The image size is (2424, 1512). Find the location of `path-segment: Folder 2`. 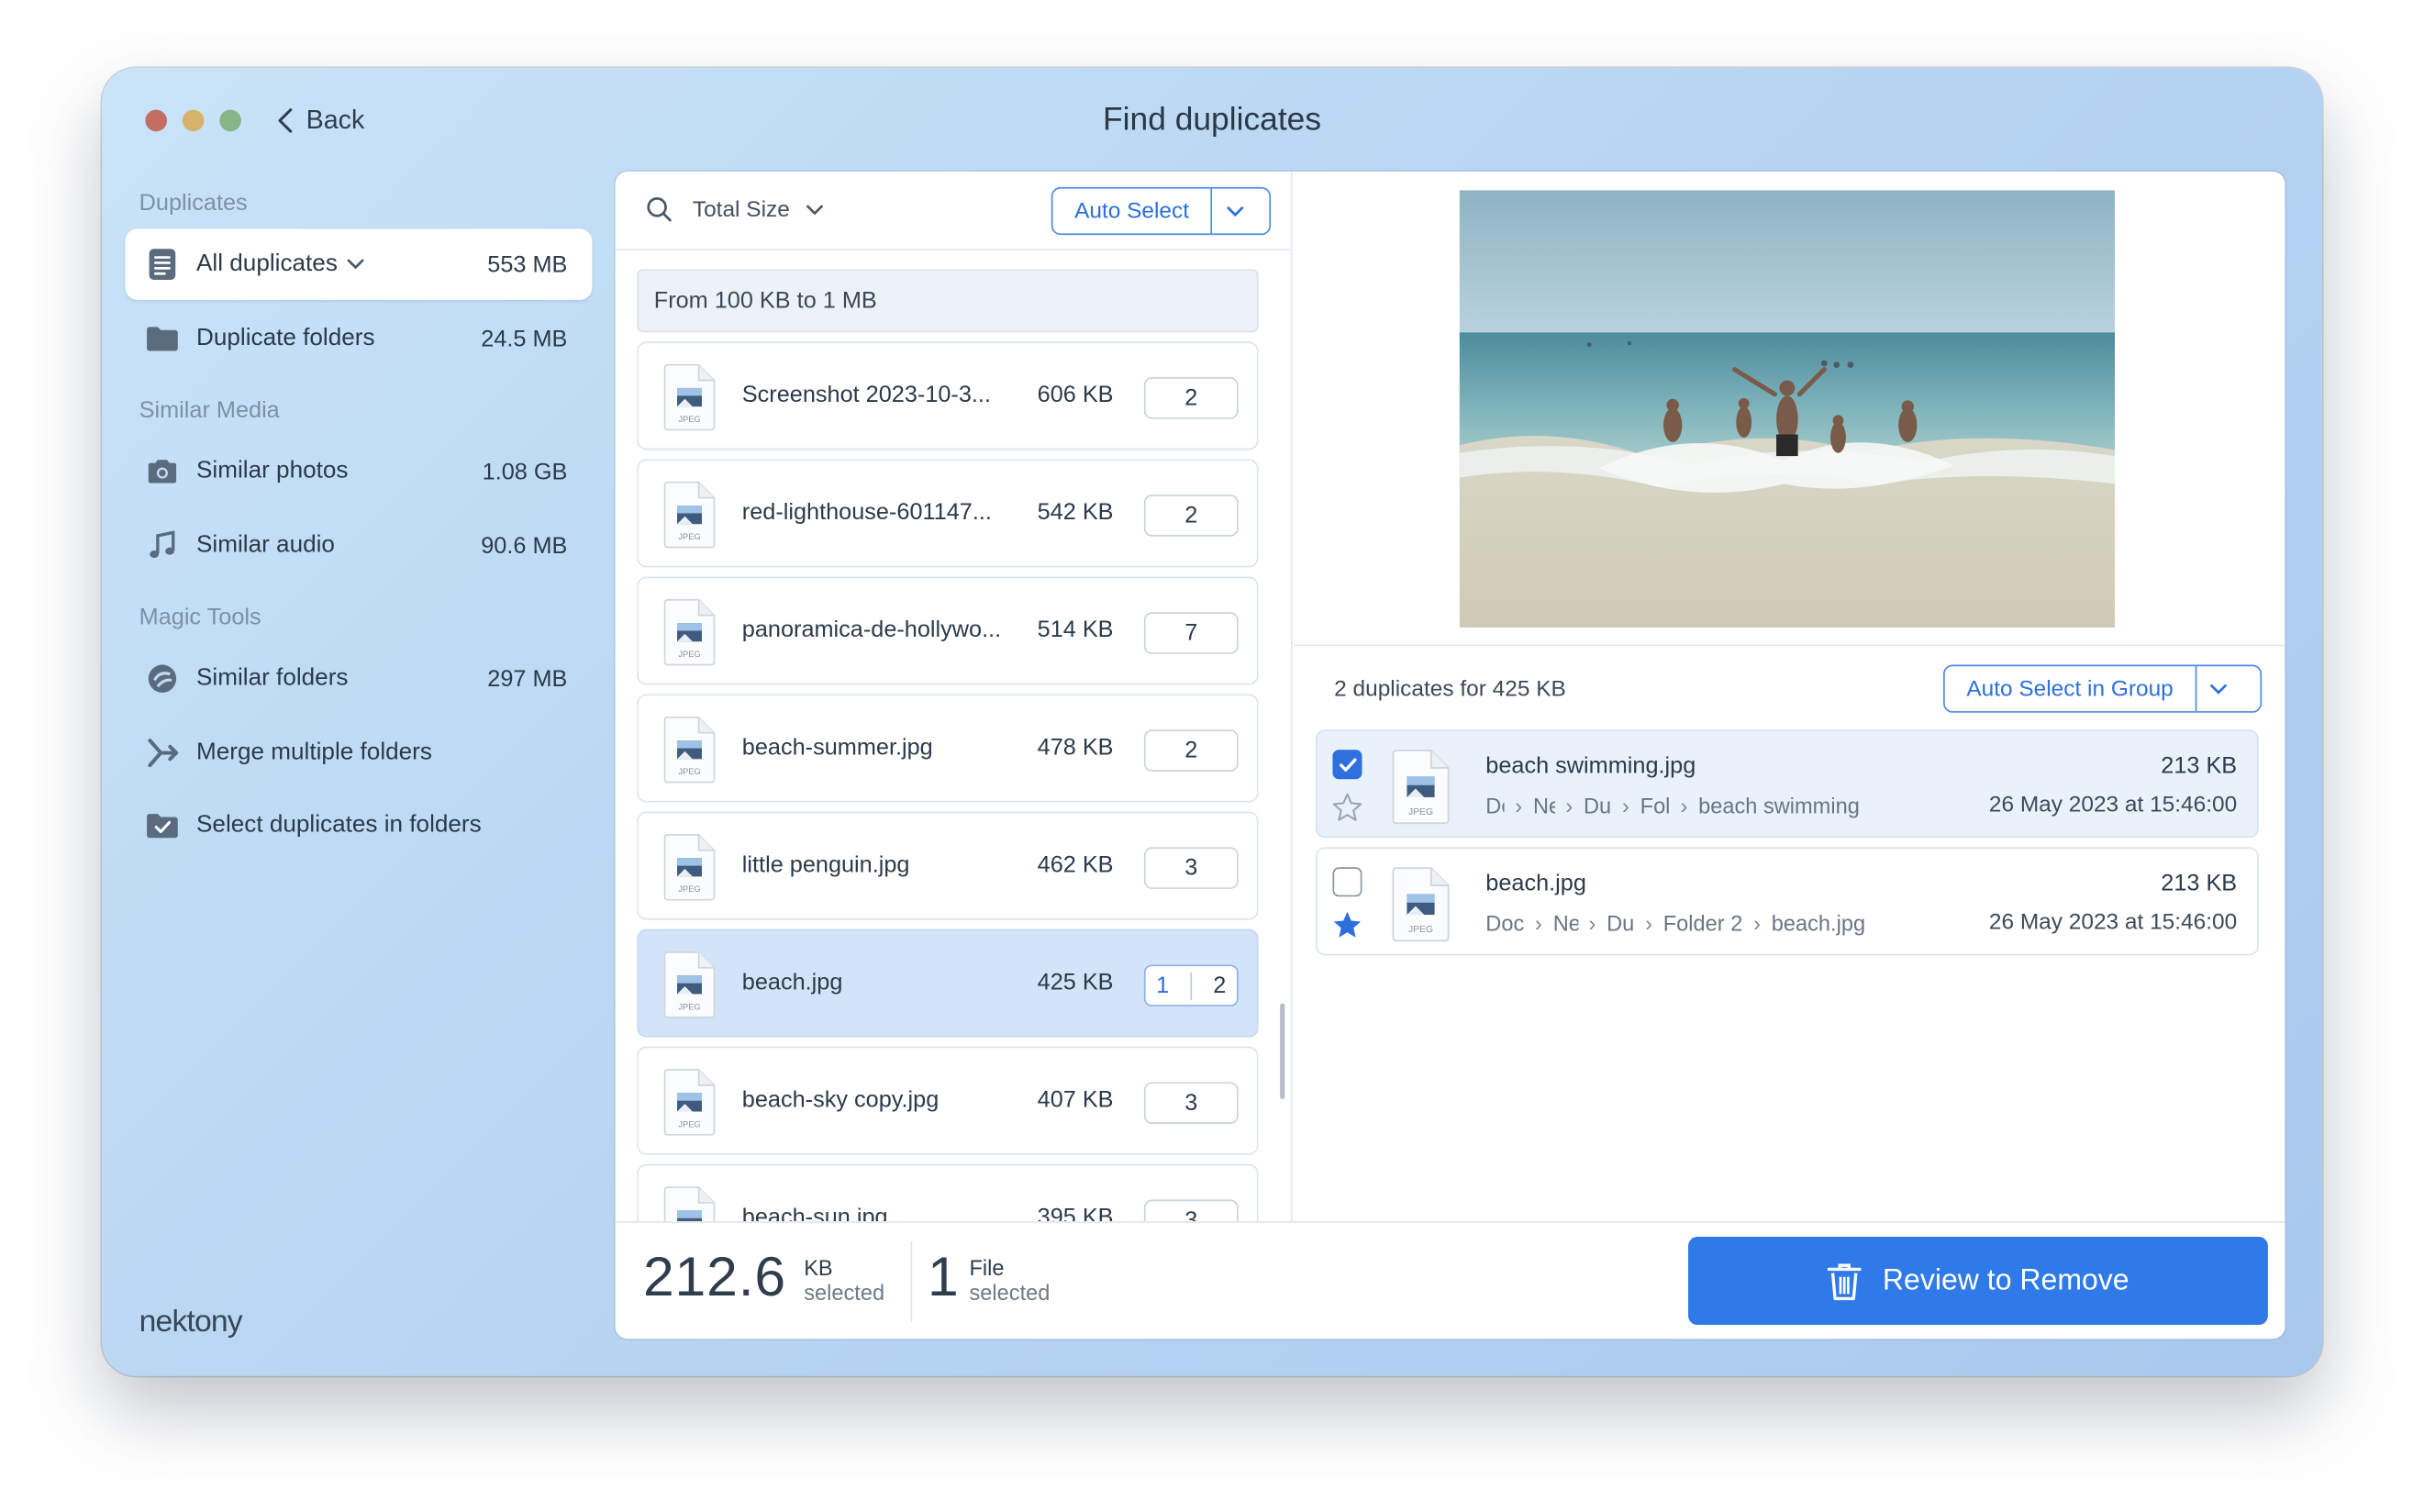

path-segment: Folder 2 is located at coordinates (1703, 922).